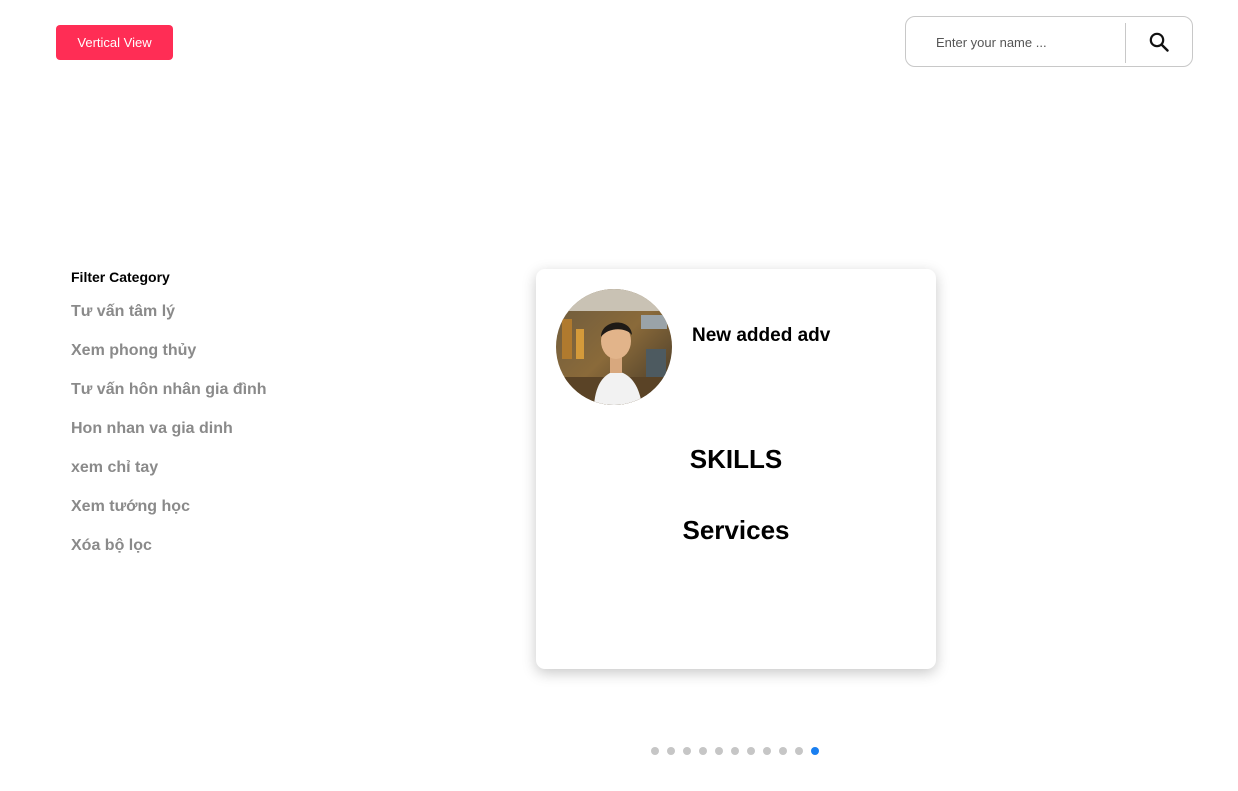 This screenshot has width=1238, height=791. What do you see at coordinates (169, 478) in the screenshot?
I see `filter-item-xem-chi-tay: xem chỉ tay` at bounding box center [169, 478].